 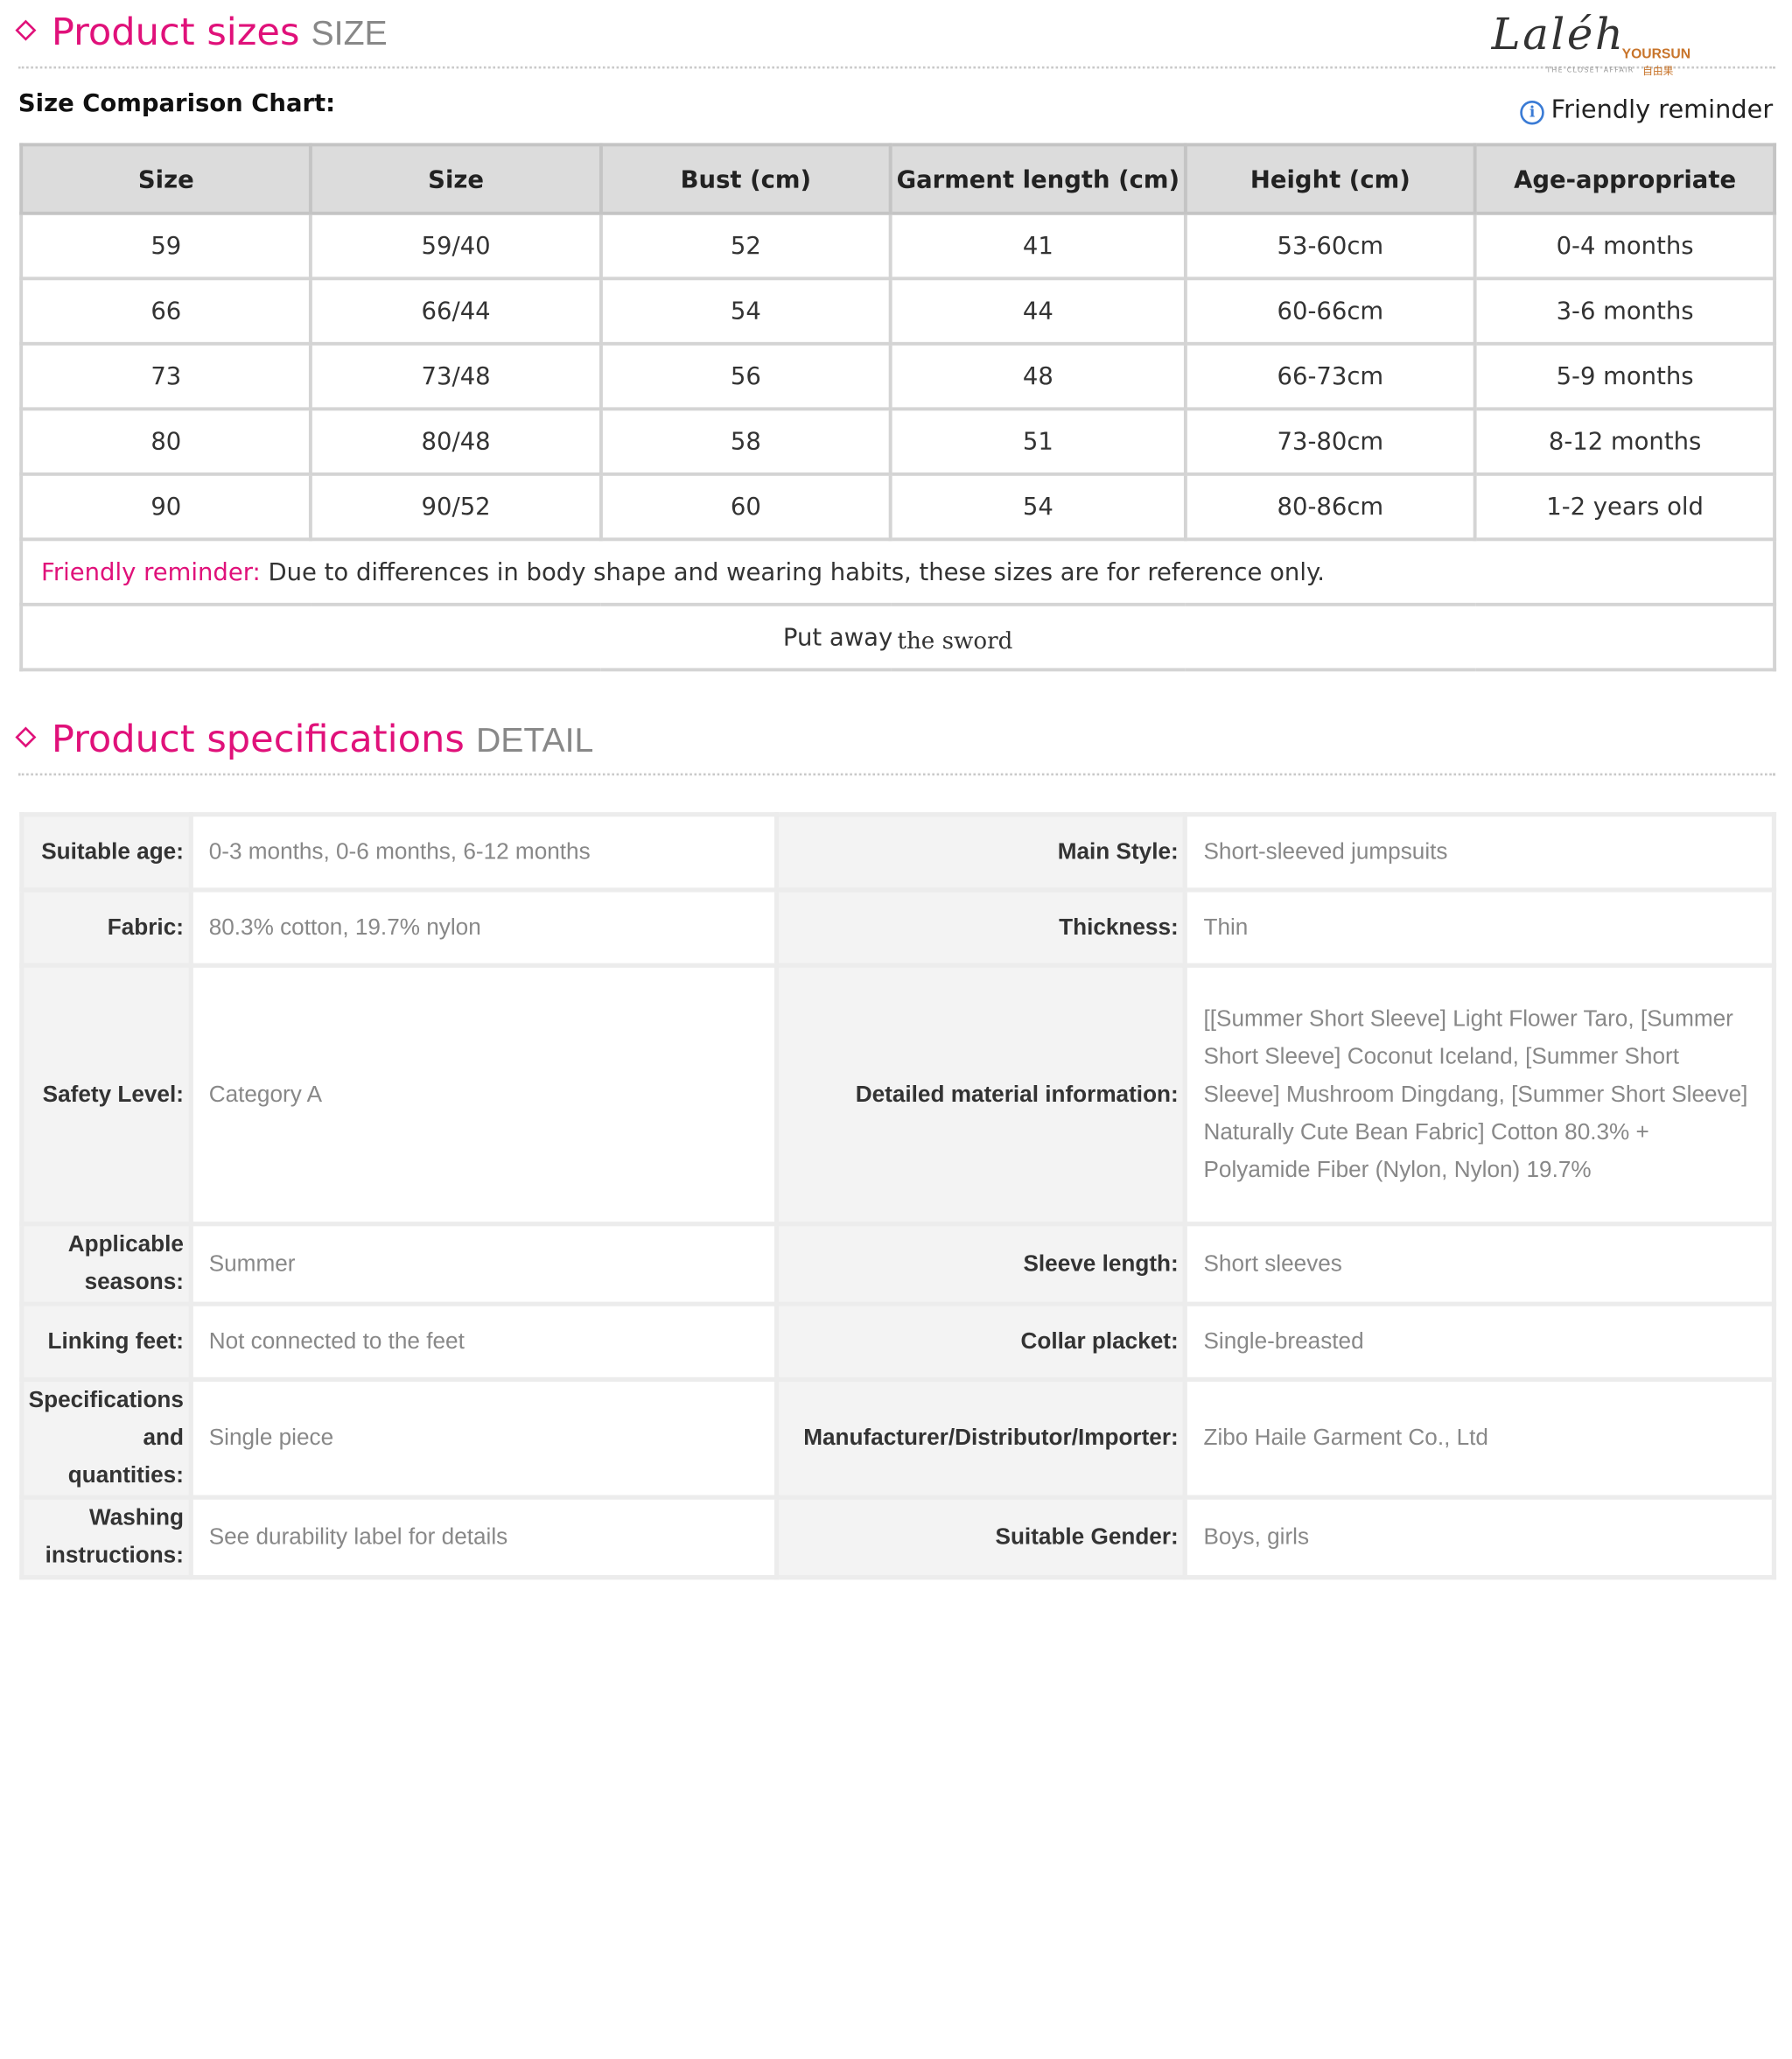 What do you see at coordinates (745, 441) in the screenshot?
I see `table-cell: 58` at bounding box center [745, 441].